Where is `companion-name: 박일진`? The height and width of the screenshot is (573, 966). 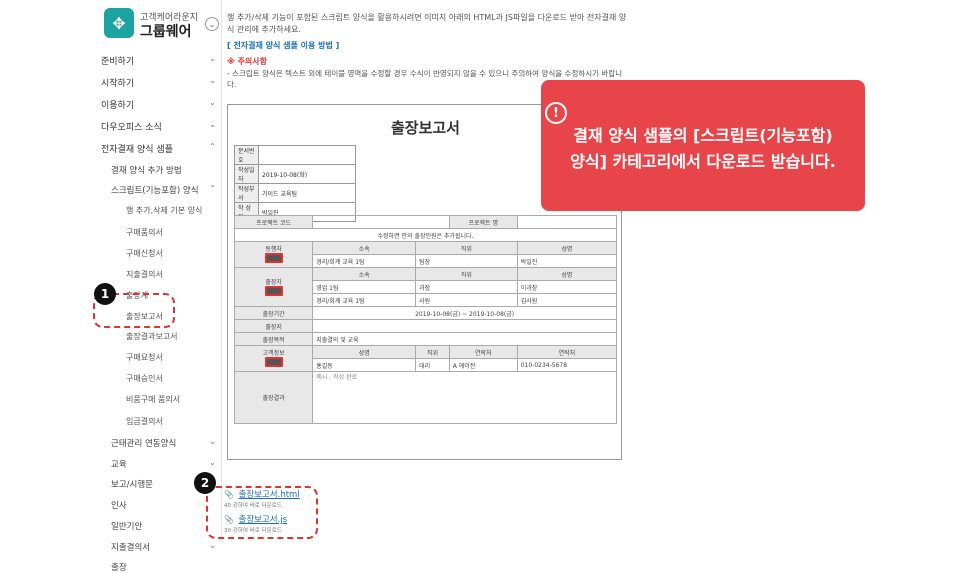
companion-name: 박일진 is located at coordinates (567, 261).